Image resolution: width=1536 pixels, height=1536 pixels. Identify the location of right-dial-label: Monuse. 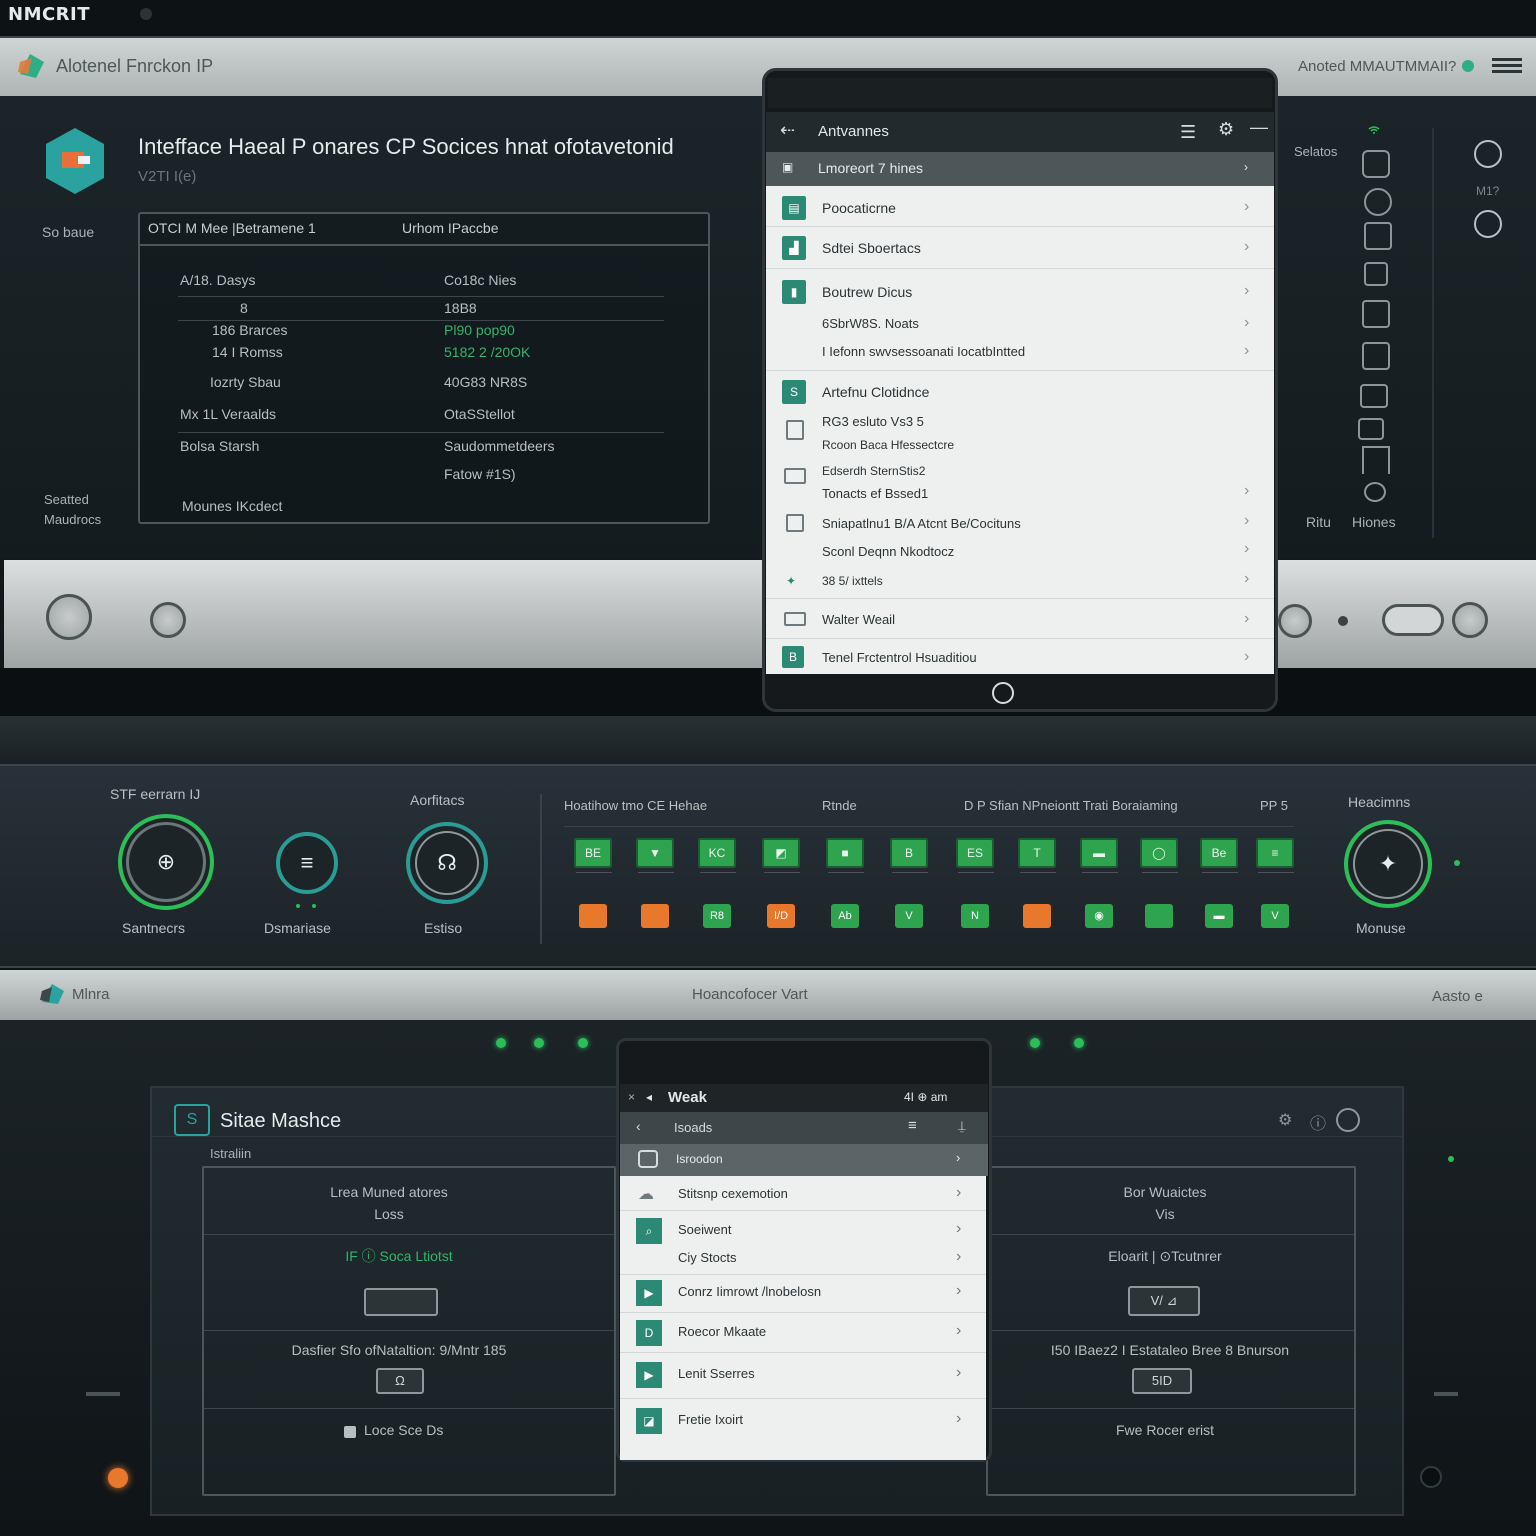
(1381, 928).